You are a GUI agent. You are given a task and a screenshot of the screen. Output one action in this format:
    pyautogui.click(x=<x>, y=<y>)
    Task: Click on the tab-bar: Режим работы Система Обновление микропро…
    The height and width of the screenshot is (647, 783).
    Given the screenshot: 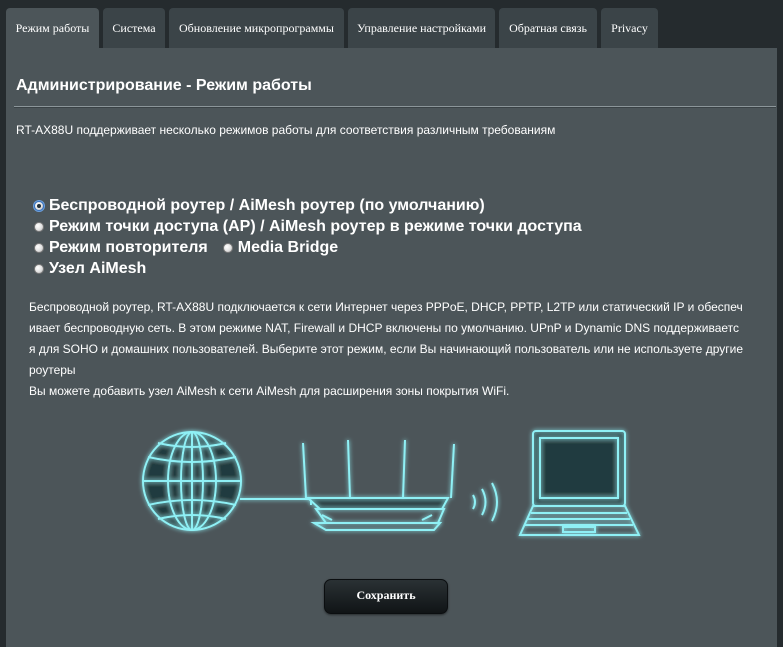 What is the action you would take?
    pyautogui.click(x=391, y=24)
    